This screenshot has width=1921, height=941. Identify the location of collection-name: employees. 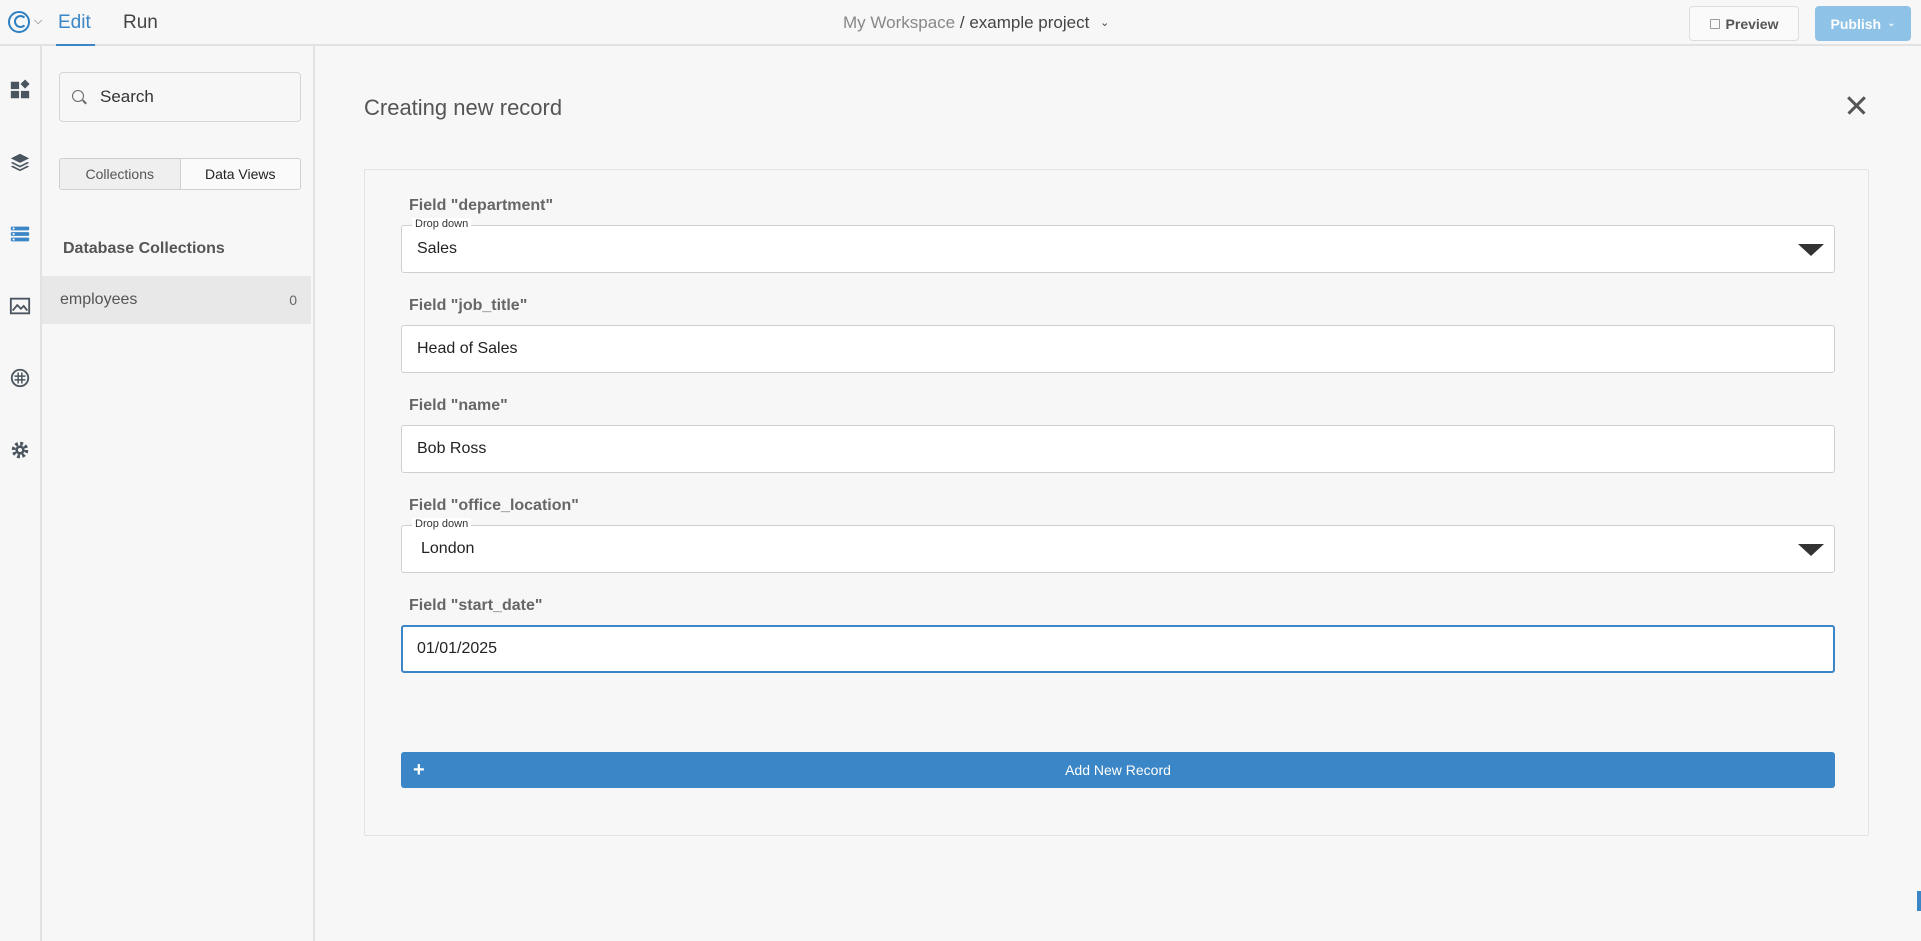
(99, 299).